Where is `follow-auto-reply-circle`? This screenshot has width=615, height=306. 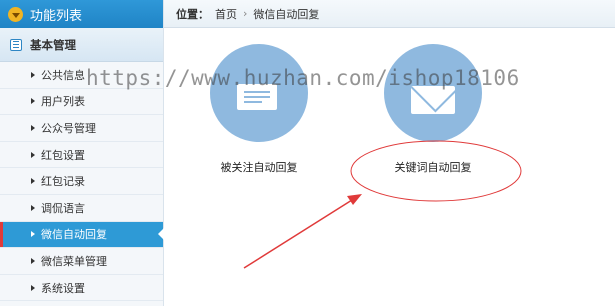 follow-auto-reply-circle is located at coordinates (259, 93).